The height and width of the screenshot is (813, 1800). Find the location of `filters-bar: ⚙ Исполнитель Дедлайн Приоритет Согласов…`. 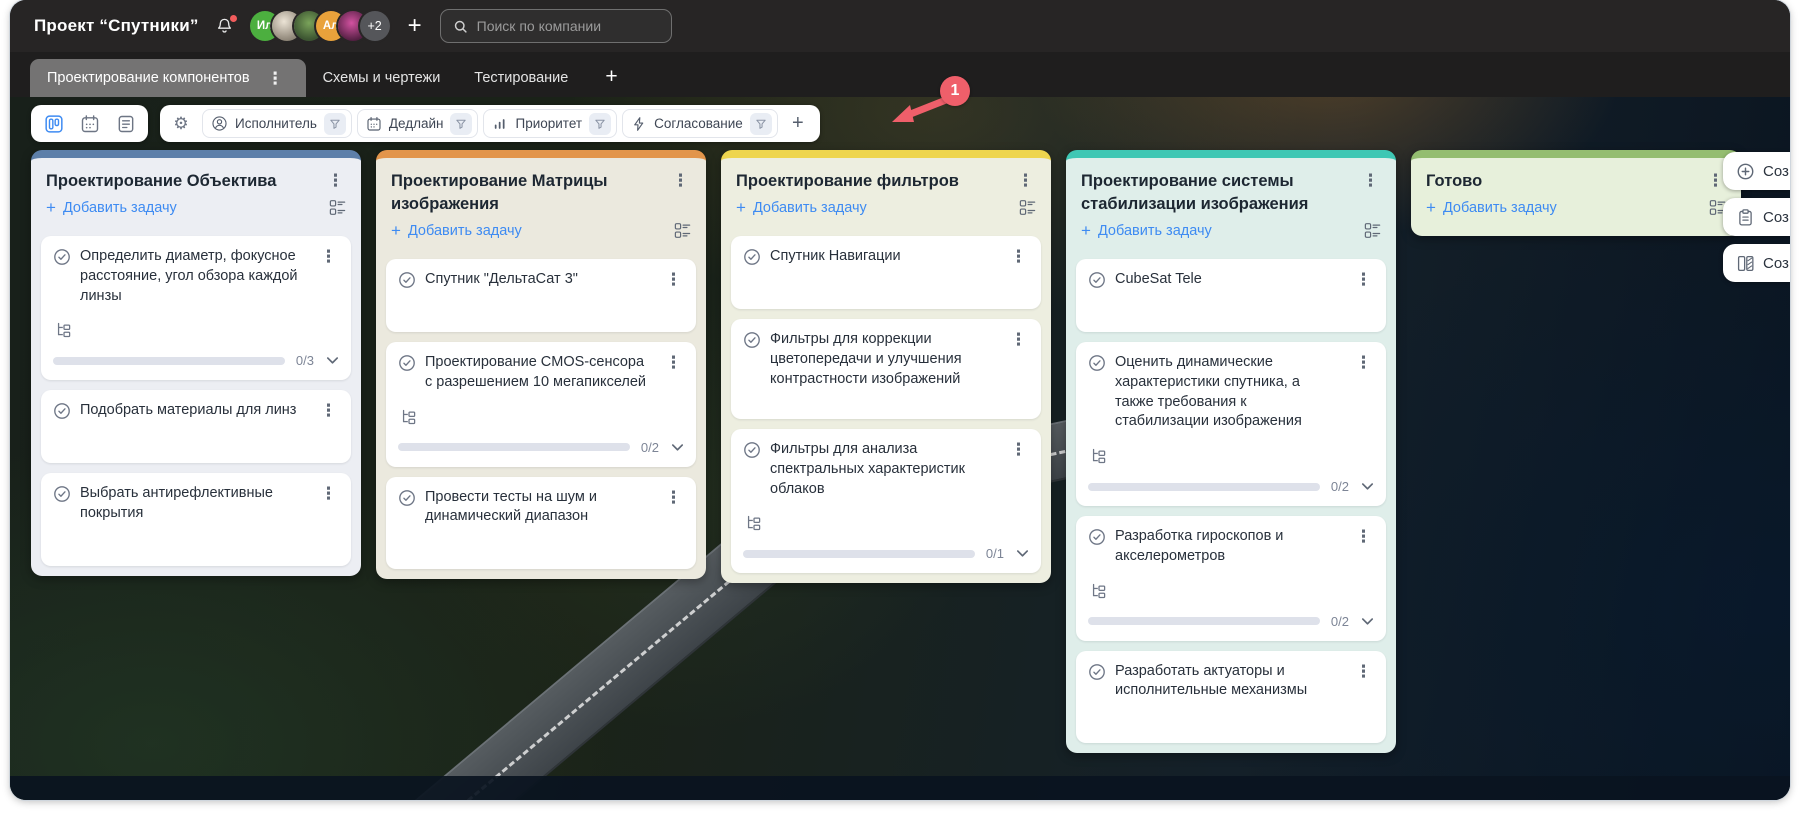

filters-bar: ⚙ Исполнитель Дедлайн Приоритет Согласов… is located at coordinates (490, 123).